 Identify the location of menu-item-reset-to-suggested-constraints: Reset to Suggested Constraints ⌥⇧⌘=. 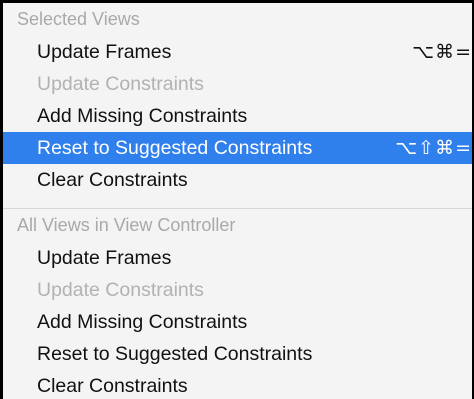
(237, 148).